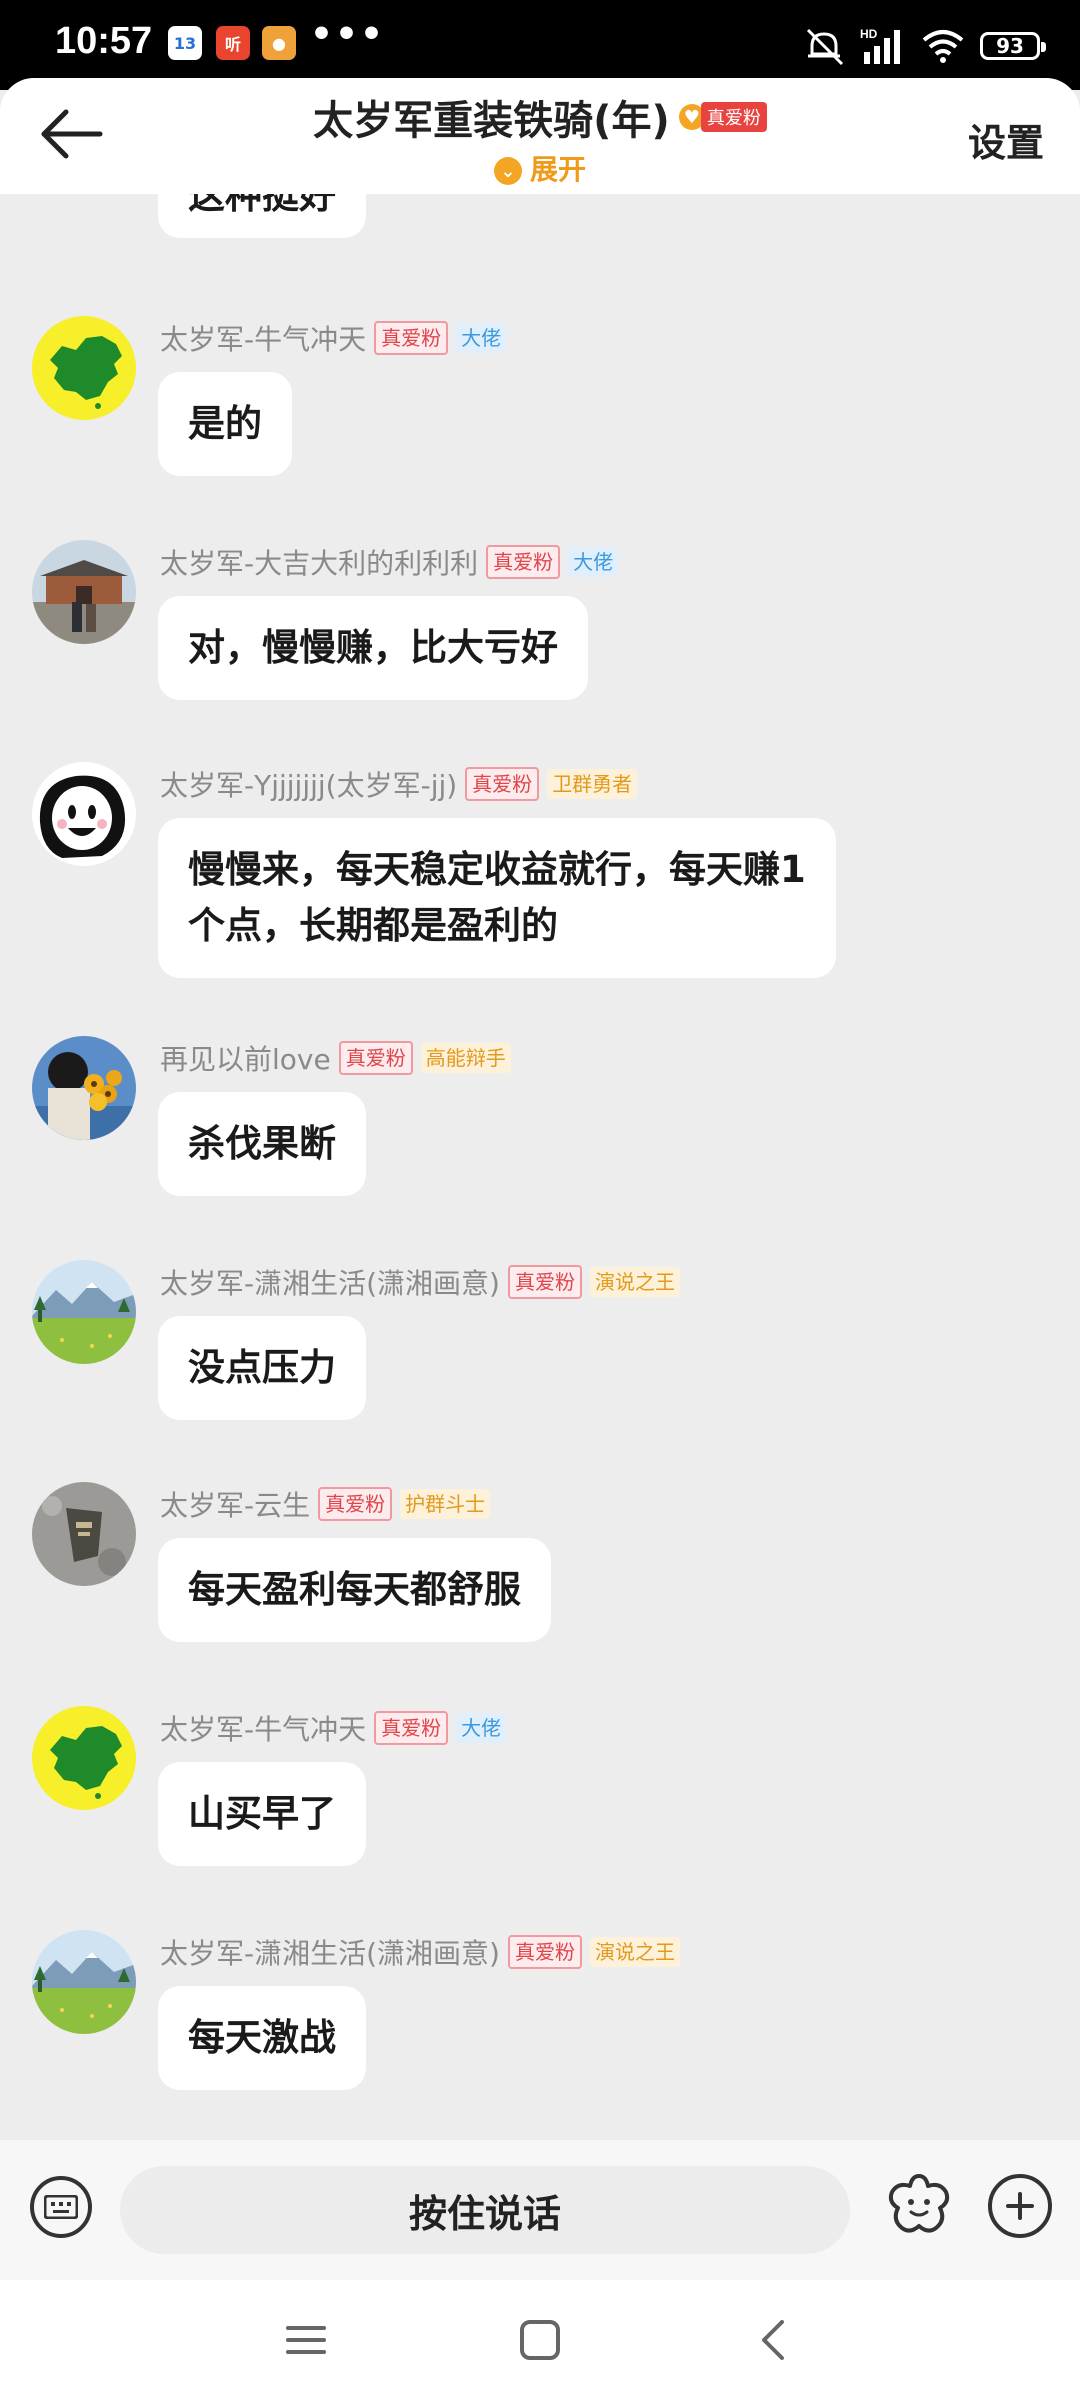 The height and width of the screenshot is (2400, 1080). I want to click on message-bubble: 对，慢慢赚，比大亏好, so click(373, 648).